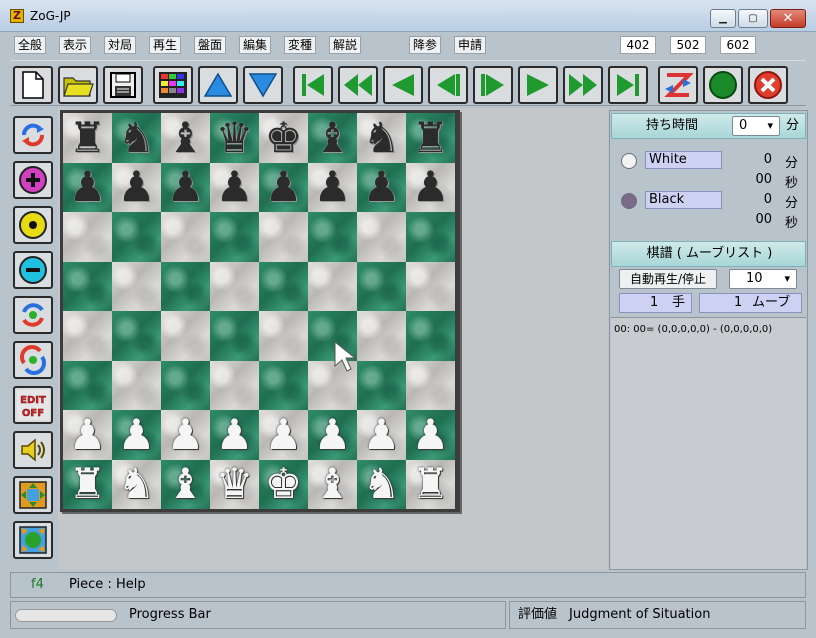 The image size is (816, 638). I want to click on minutes-select: 0 ▾, so click(756, 126).